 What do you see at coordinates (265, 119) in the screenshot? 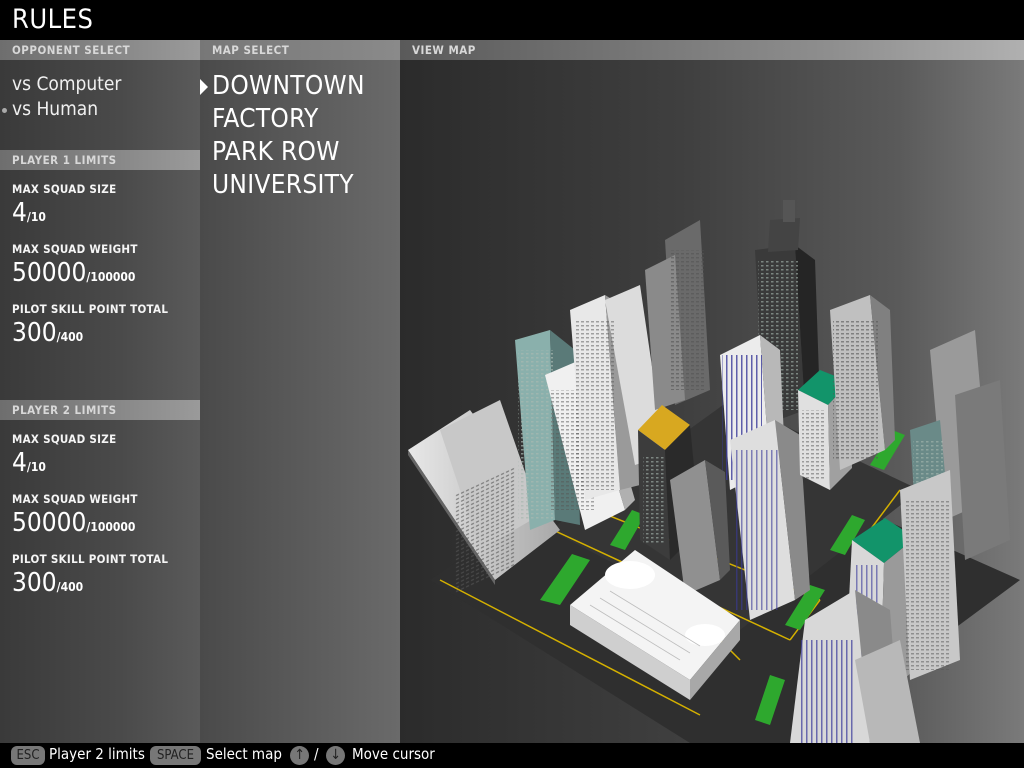
I see `map-option-factory: FACTORY` at bounding box center [265, 119].